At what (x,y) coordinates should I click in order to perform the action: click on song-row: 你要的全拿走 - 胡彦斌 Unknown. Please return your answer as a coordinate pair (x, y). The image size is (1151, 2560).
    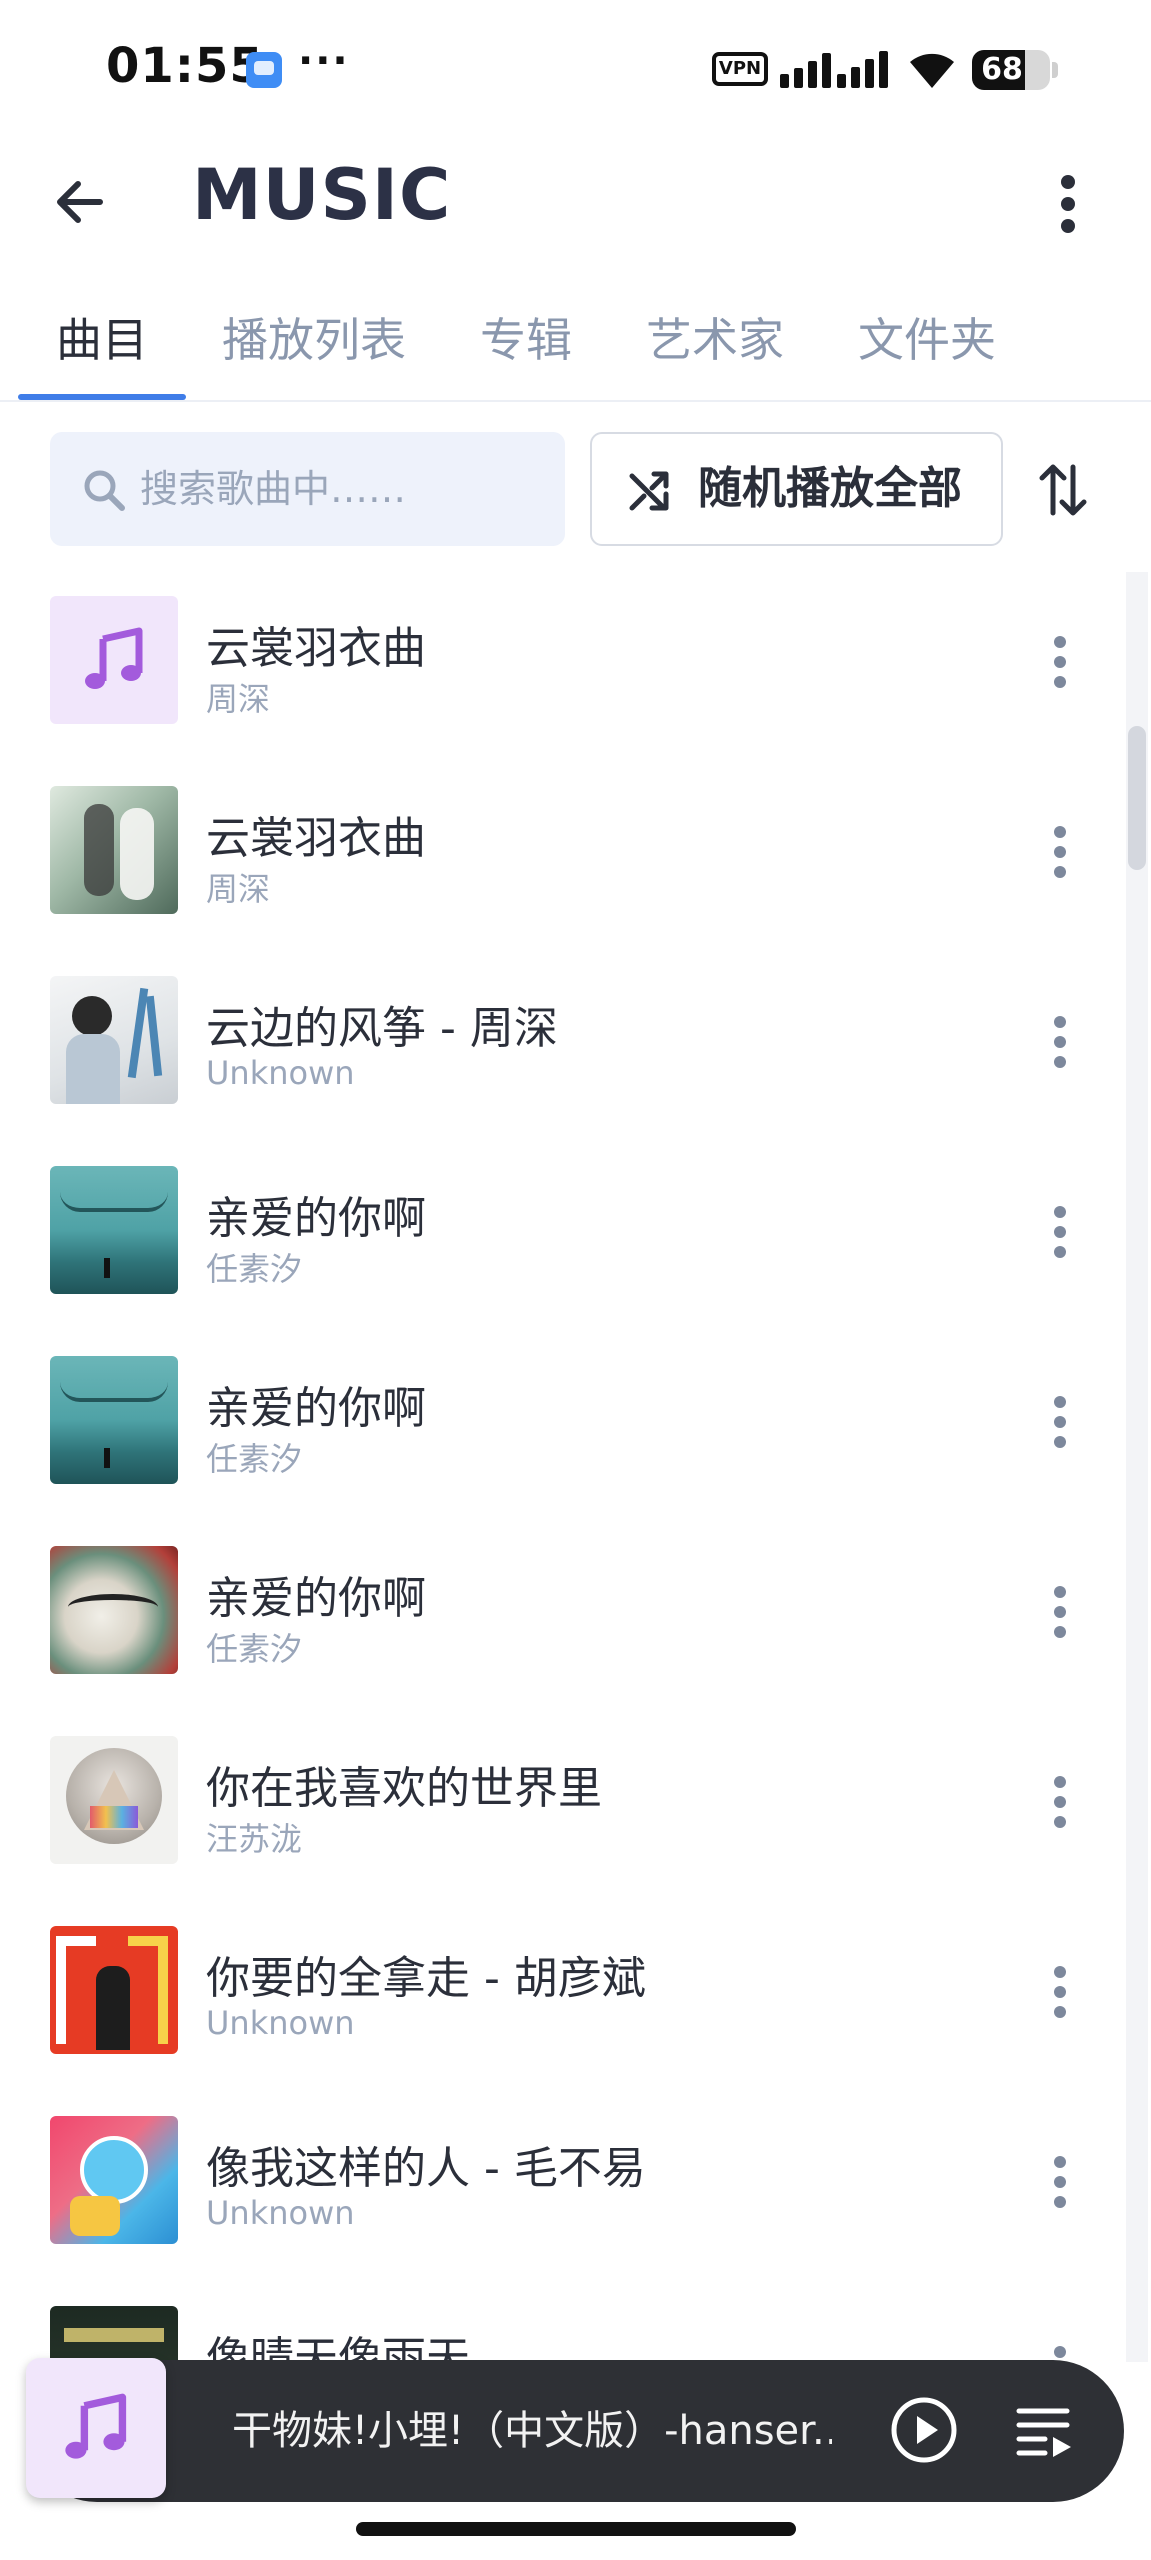
    Looking at the image, I should click on (560, 1997).